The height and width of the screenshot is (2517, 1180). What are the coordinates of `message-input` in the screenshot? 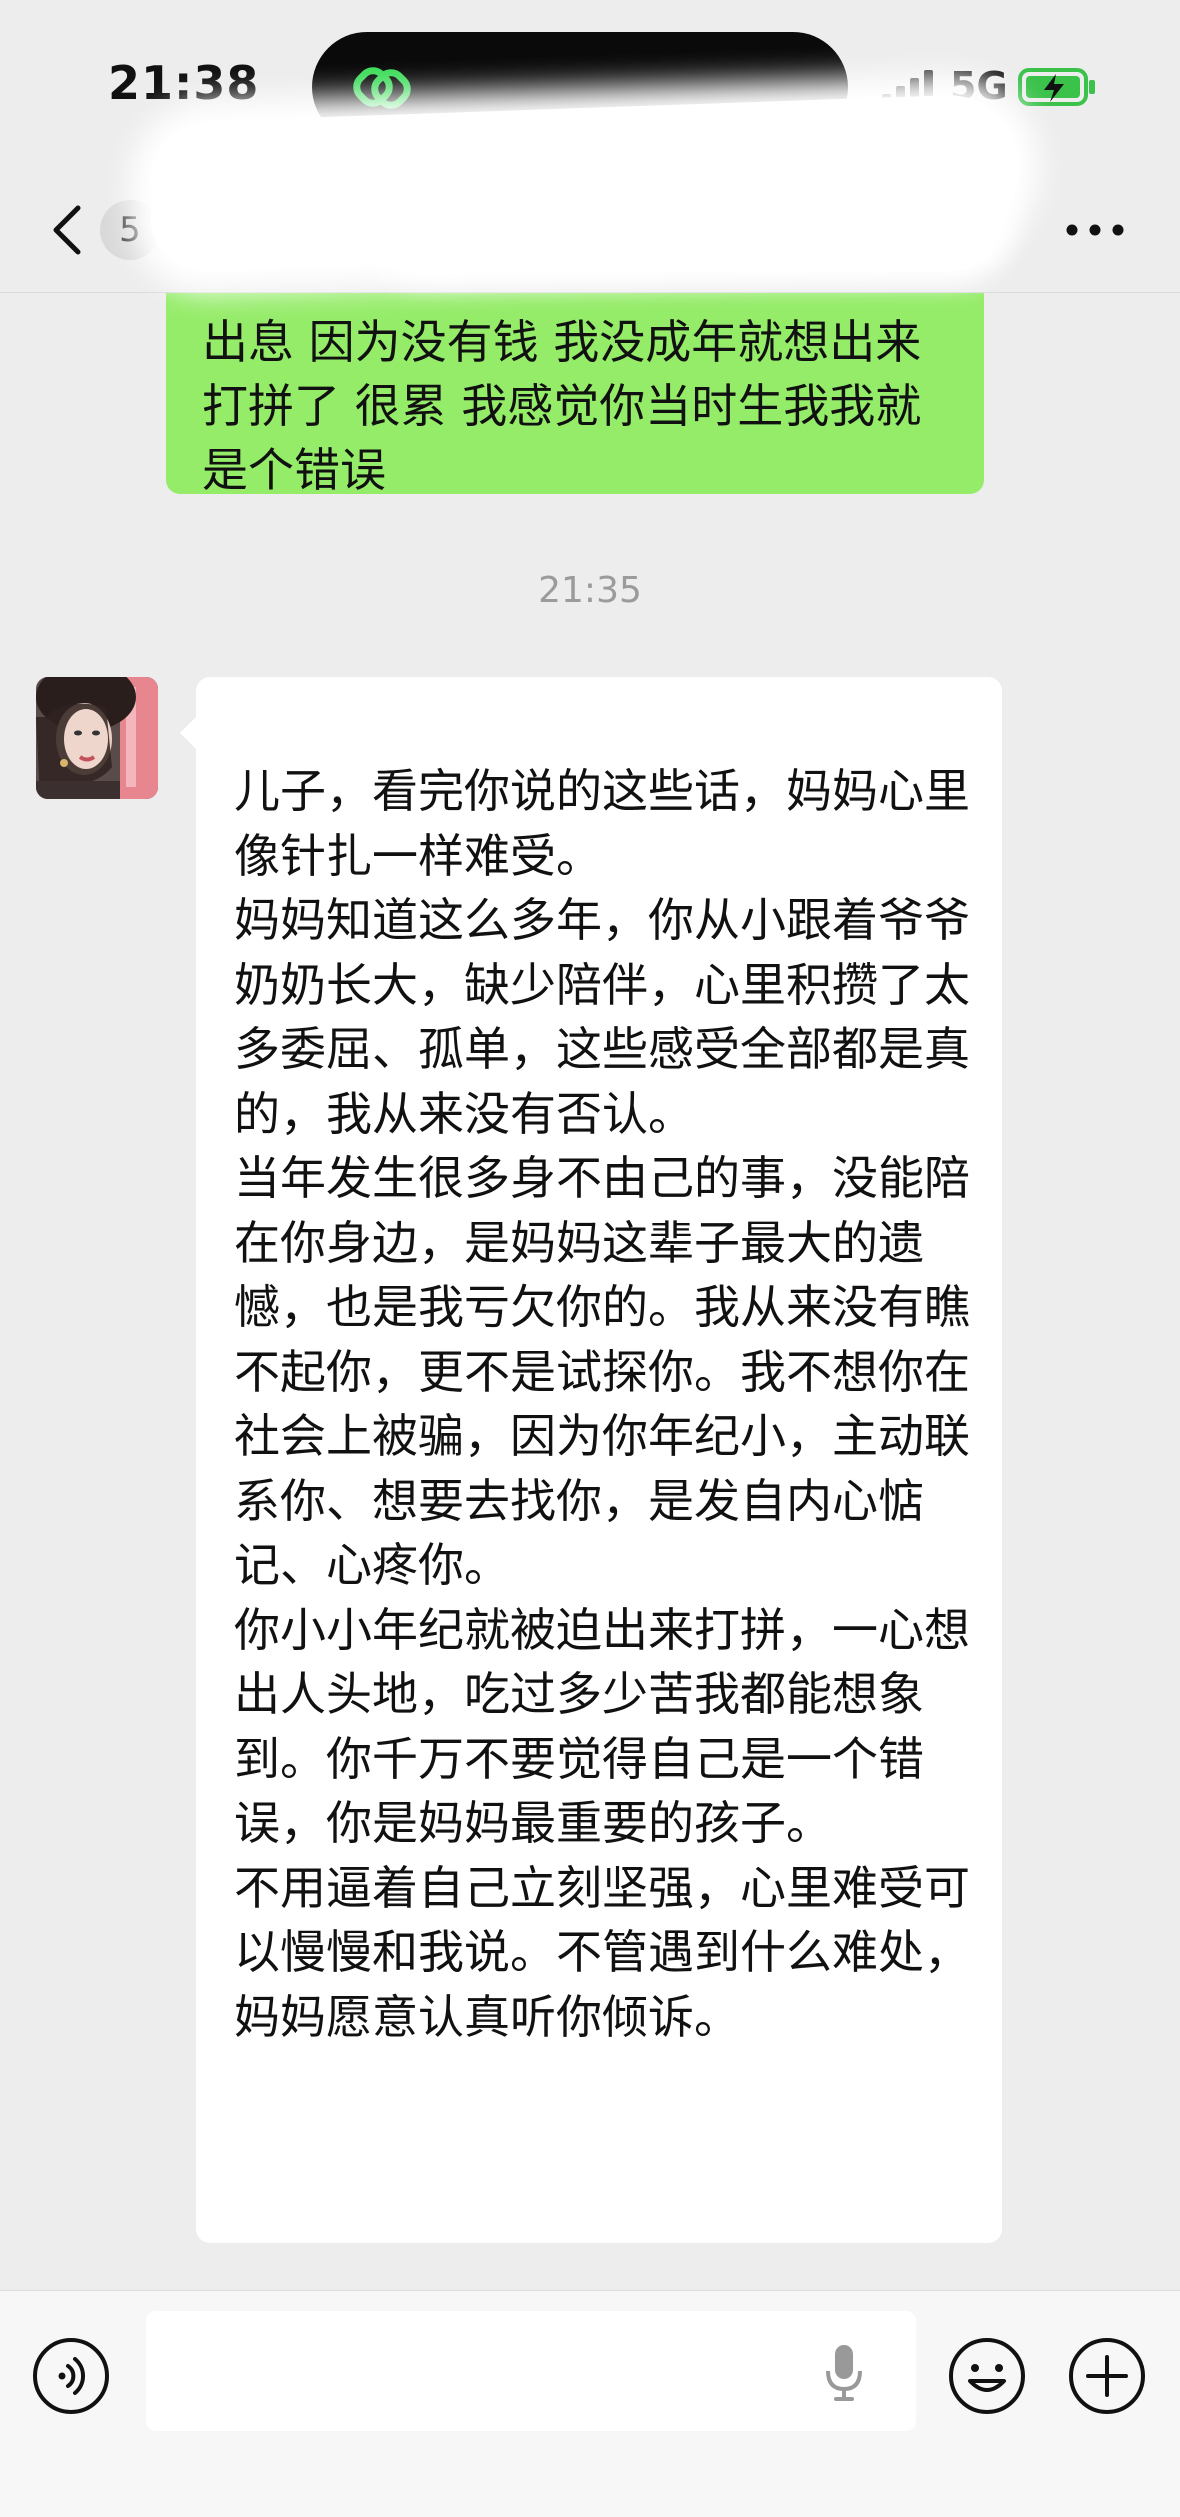 It's located at (531, 2371).